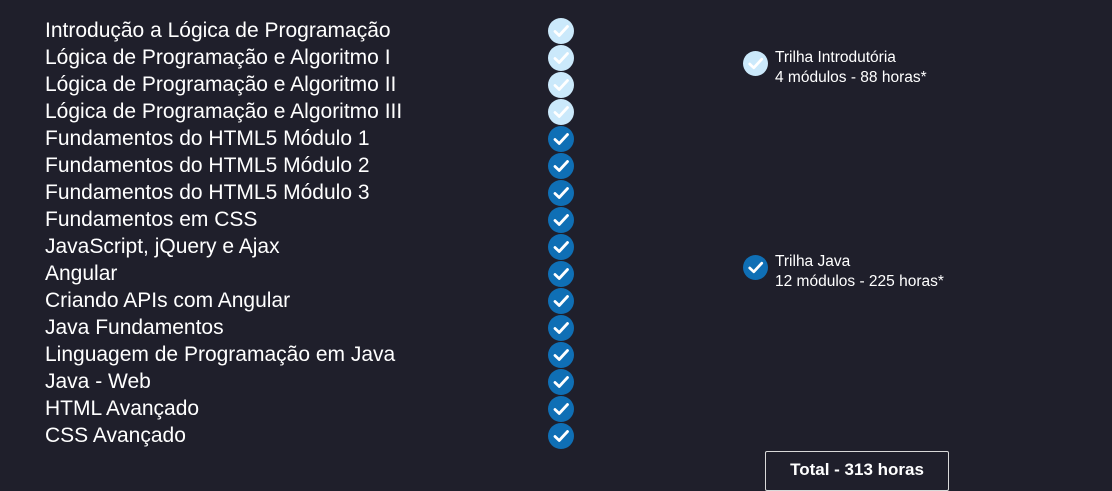 This screenshot has height=491, width=1112. I want to click on course-row: Angular, so click(315, 273).